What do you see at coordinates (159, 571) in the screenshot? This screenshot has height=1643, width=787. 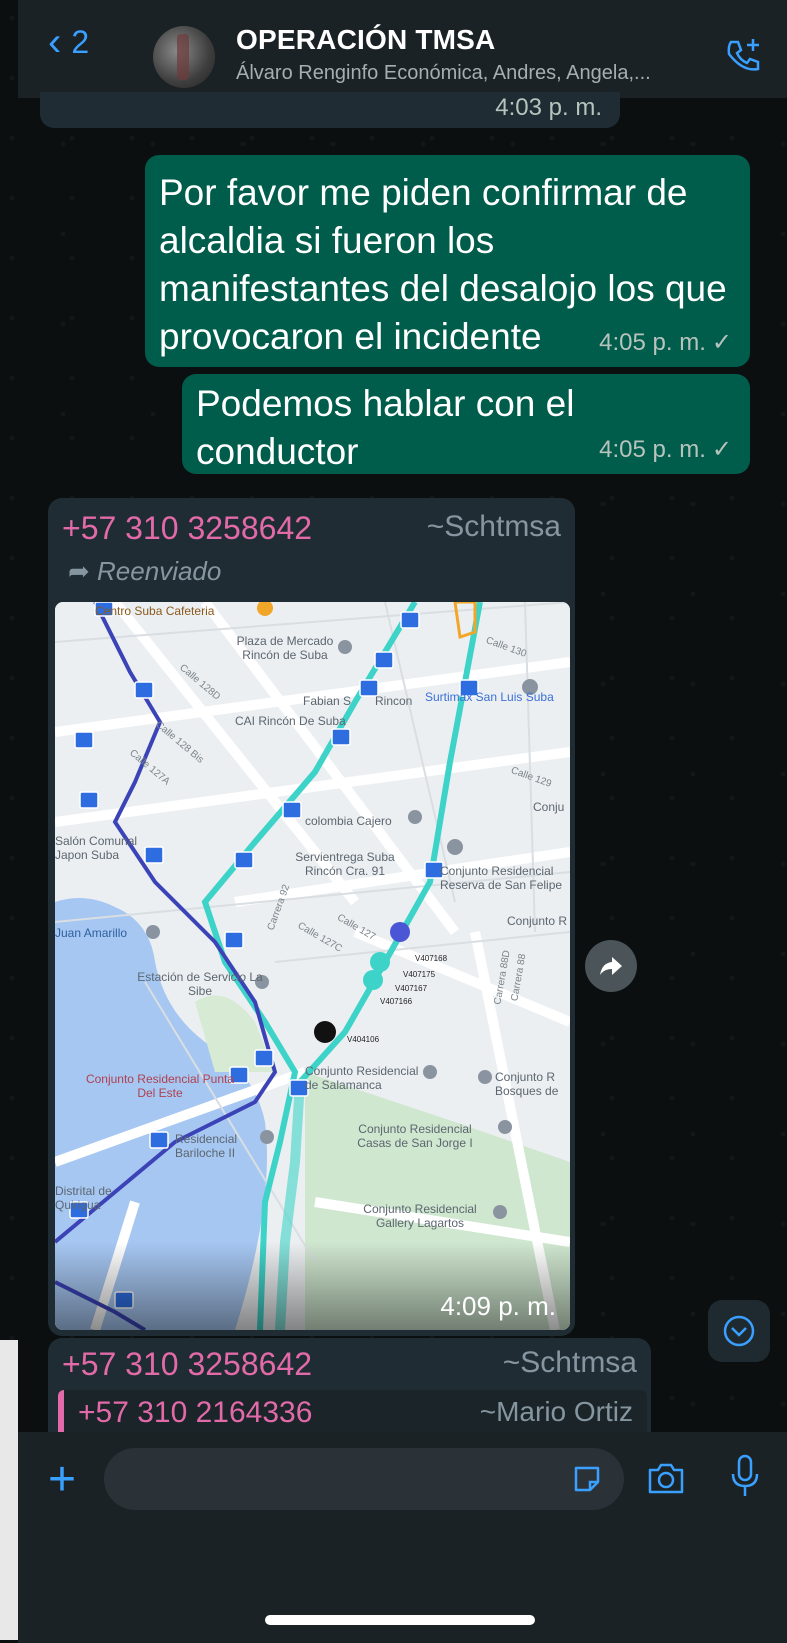 I see `forwarded-text: Reenviado` at bounding box center [159, 571].